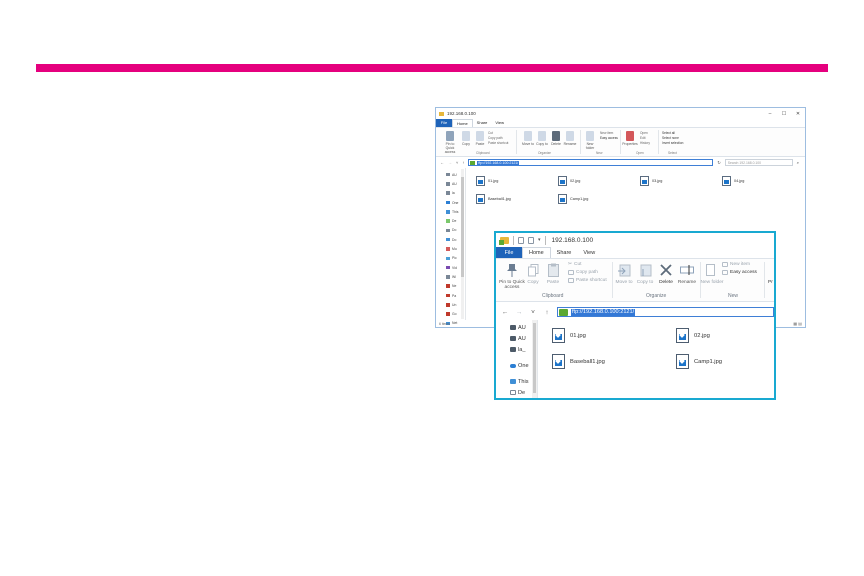 The height and width of the screenshot is (576, 864). What do you see at coordinates (513, 338) in the screenshot?
I see `drive-icon` at bounding box center [513, 338].